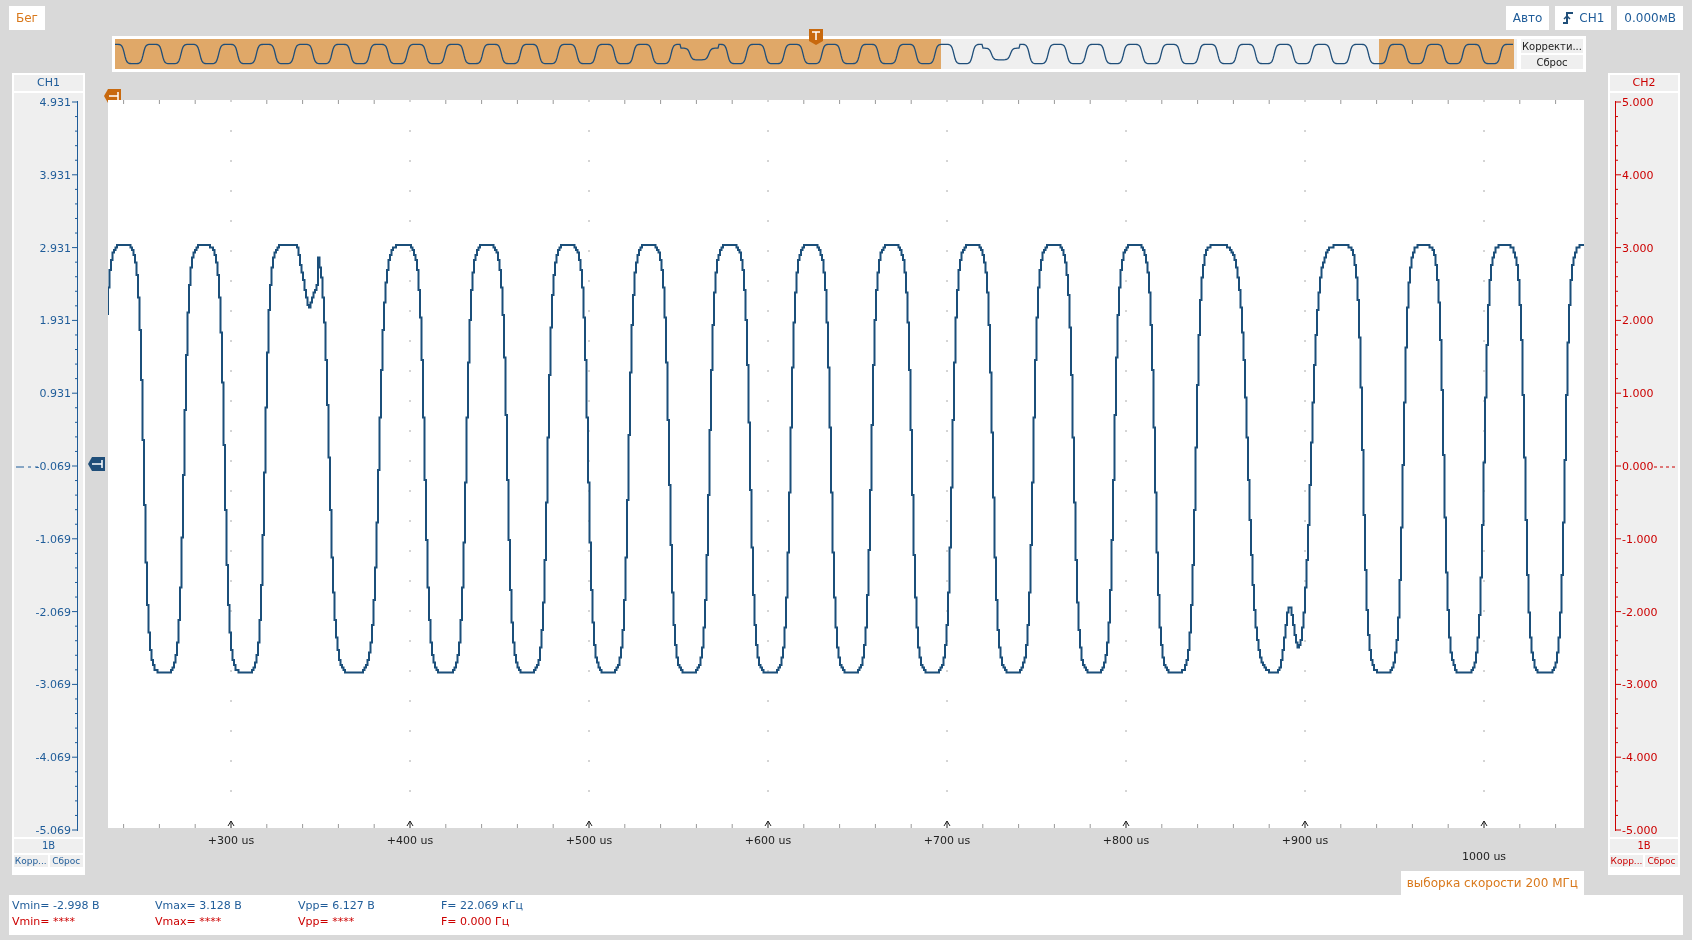 The image size is (1692, 940). Describe the element at coordinates (1638, 320) in the screenshot. I see `axis-tick-label: 2.000` at that location.